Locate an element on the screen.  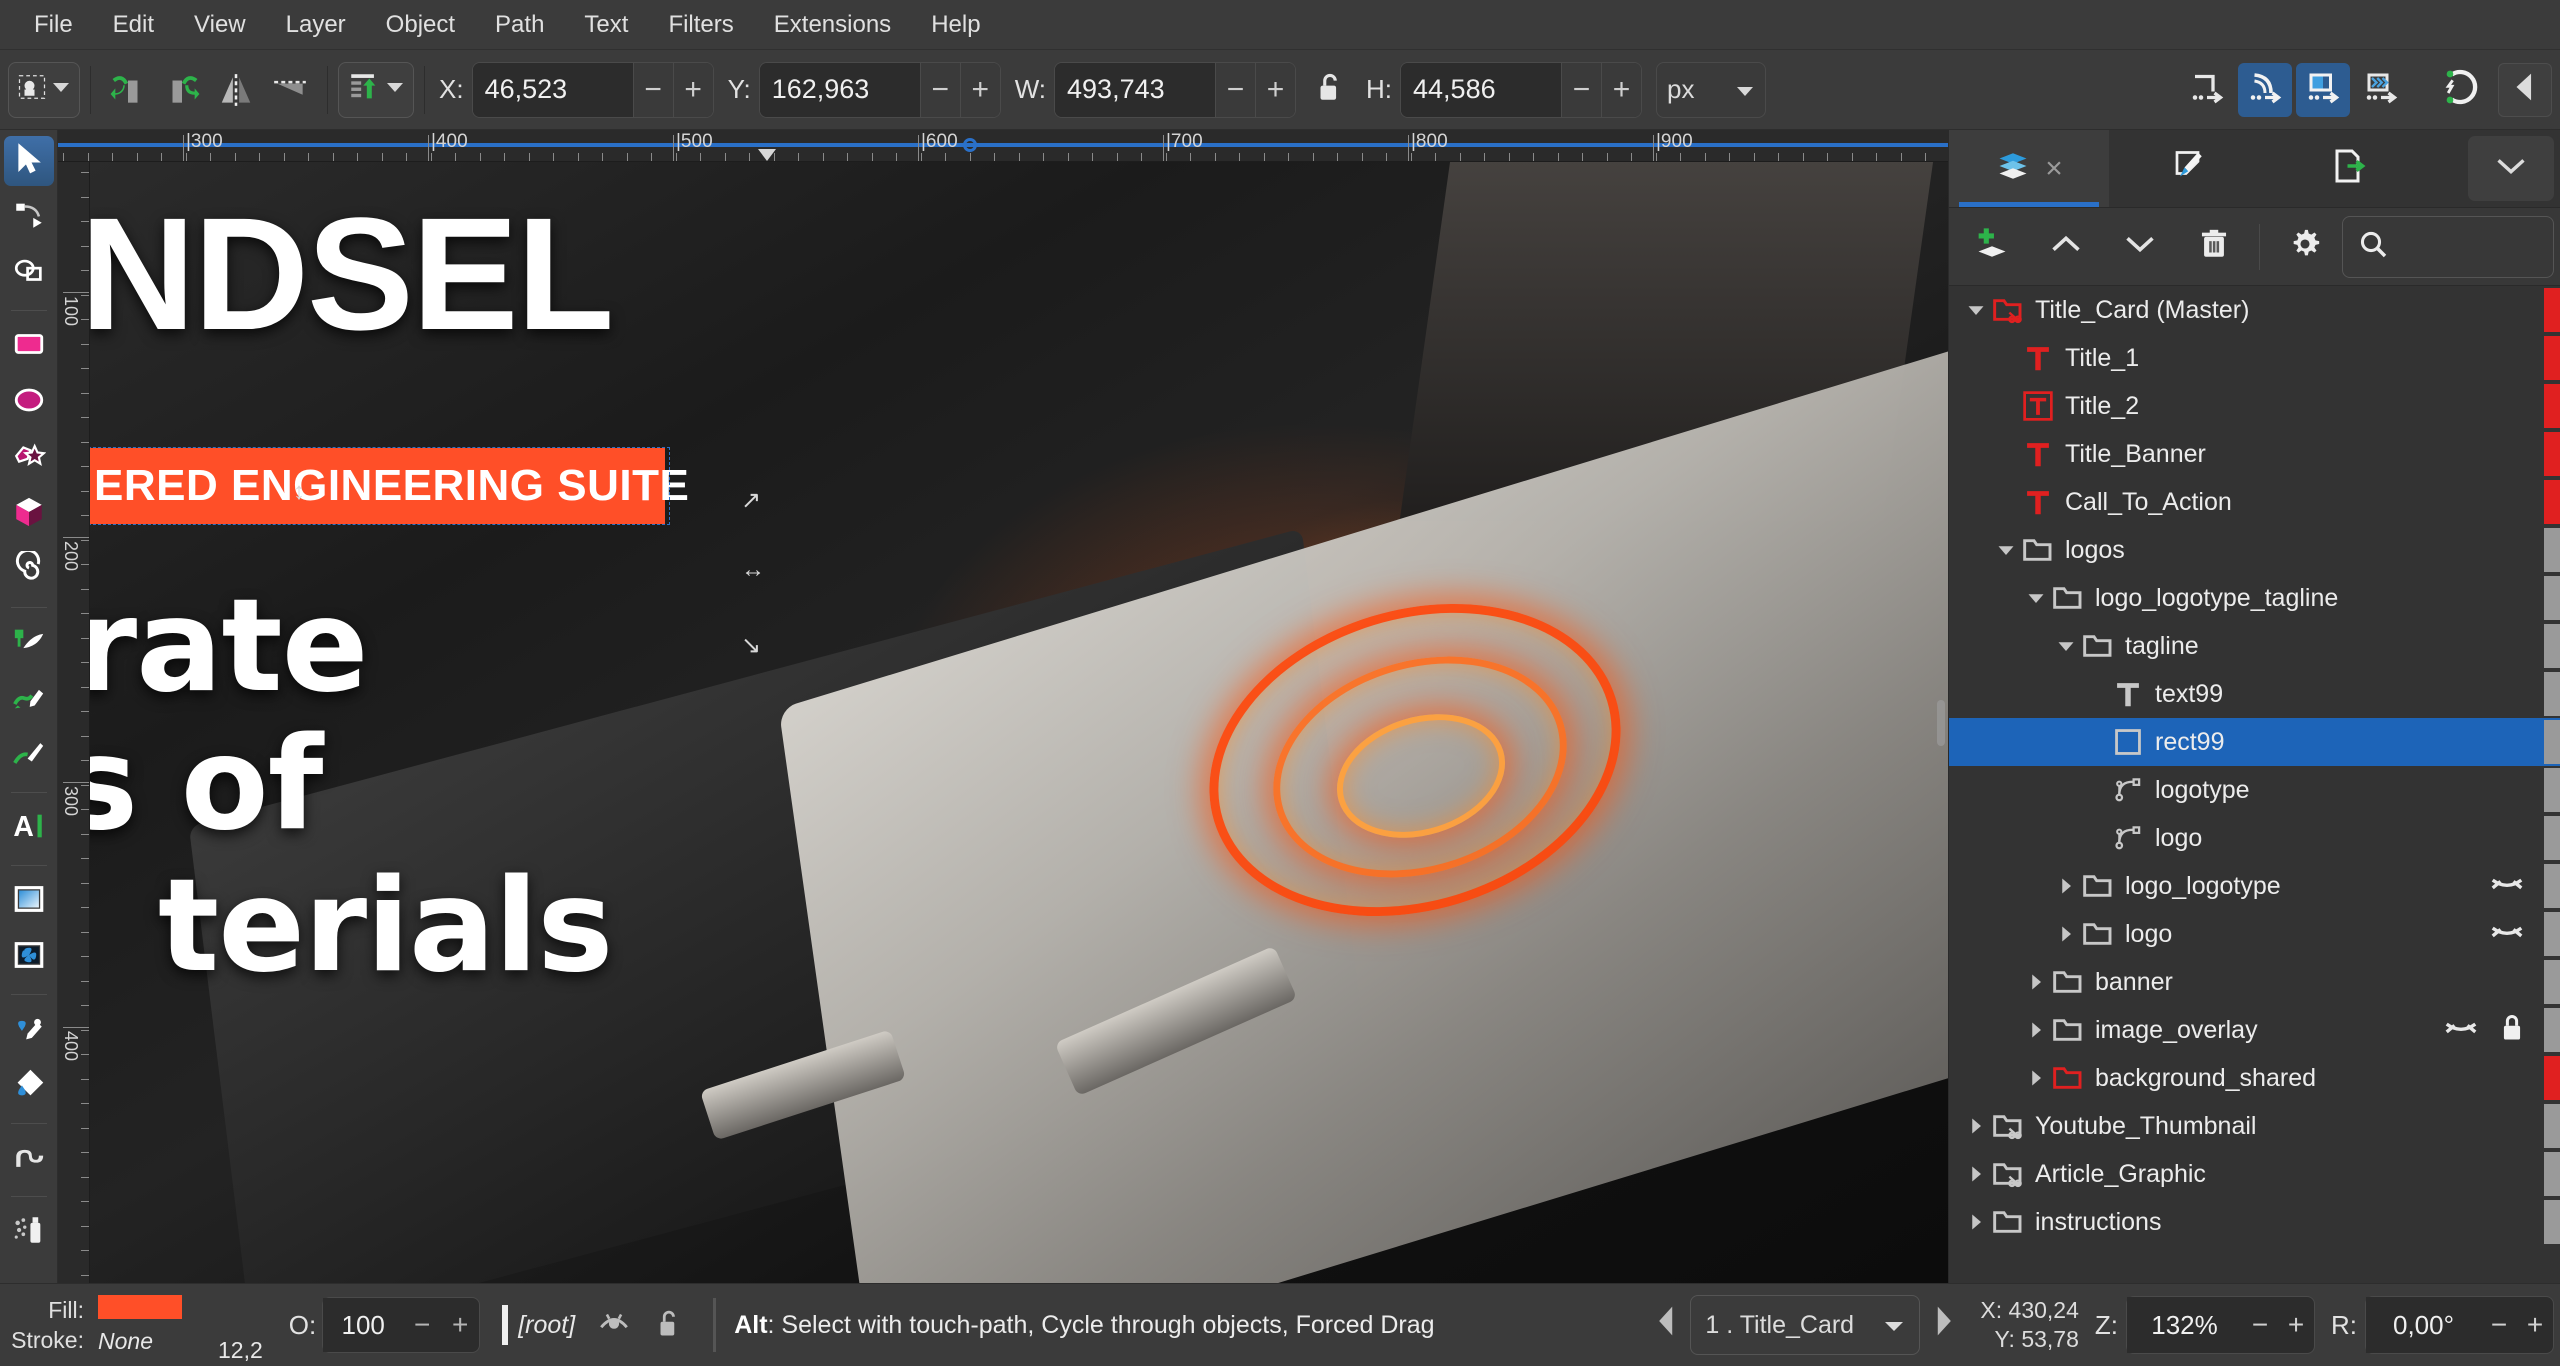
lock-icon is located at coordinates (2512, 1030).